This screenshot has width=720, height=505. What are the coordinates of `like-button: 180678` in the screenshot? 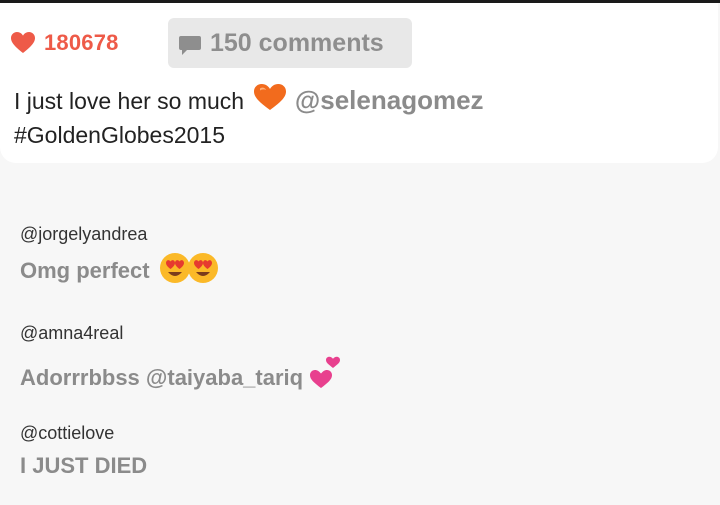 It's located at (64, 43).